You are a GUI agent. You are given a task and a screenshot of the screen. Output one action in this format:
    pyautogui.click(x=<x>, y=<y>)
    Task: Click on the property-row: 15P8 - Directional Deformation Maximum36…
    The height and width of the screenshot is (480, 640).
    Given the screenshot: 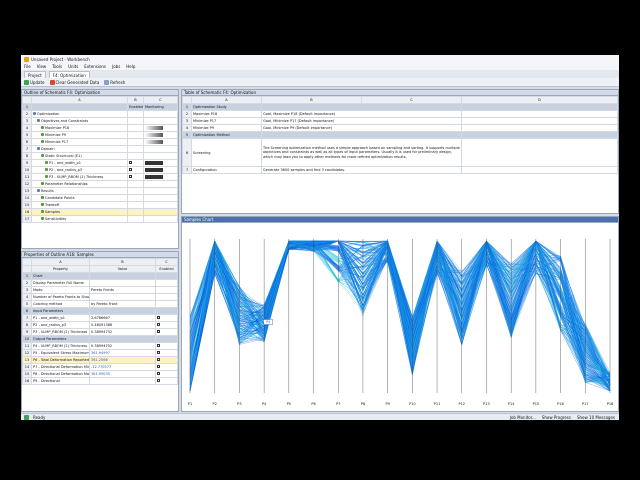 What is the action you would take?
    pyautogui.click(x=100, y=374)
    